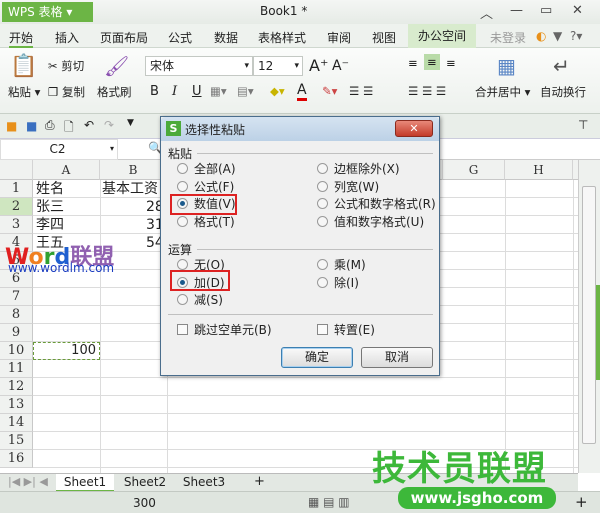 The width and height of the screenshot is (600, 513). Describe the element at coordinates (329, 91) in the screenshot. I see `clear-format-icon: ✎▾` at that location.